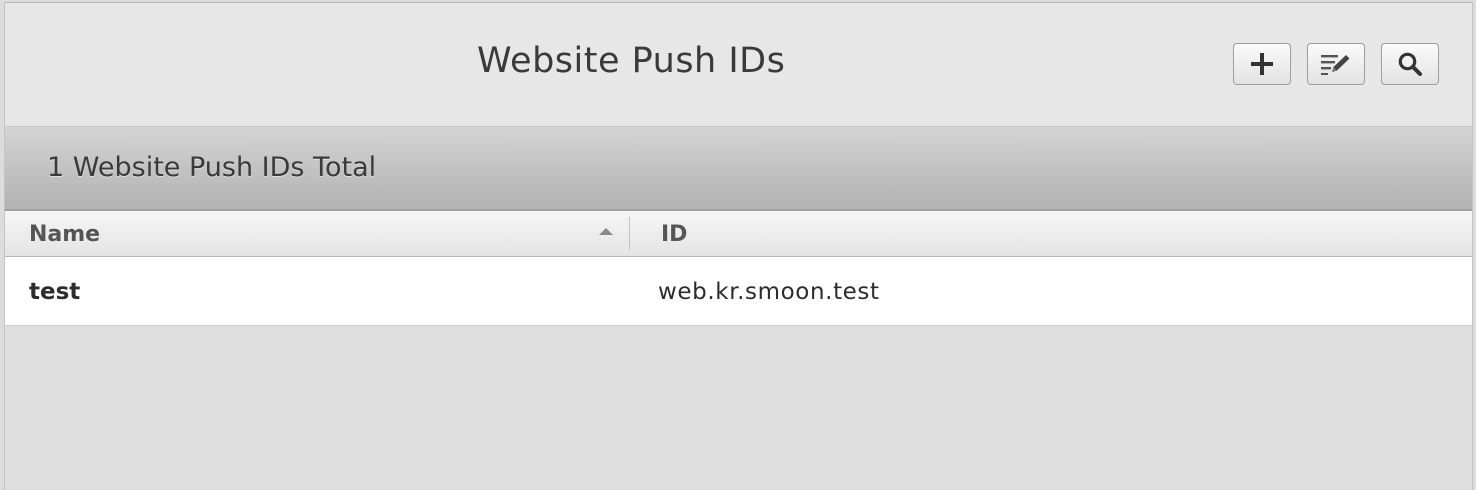  I want to click on column-header-name: Name, so click(317, 233).